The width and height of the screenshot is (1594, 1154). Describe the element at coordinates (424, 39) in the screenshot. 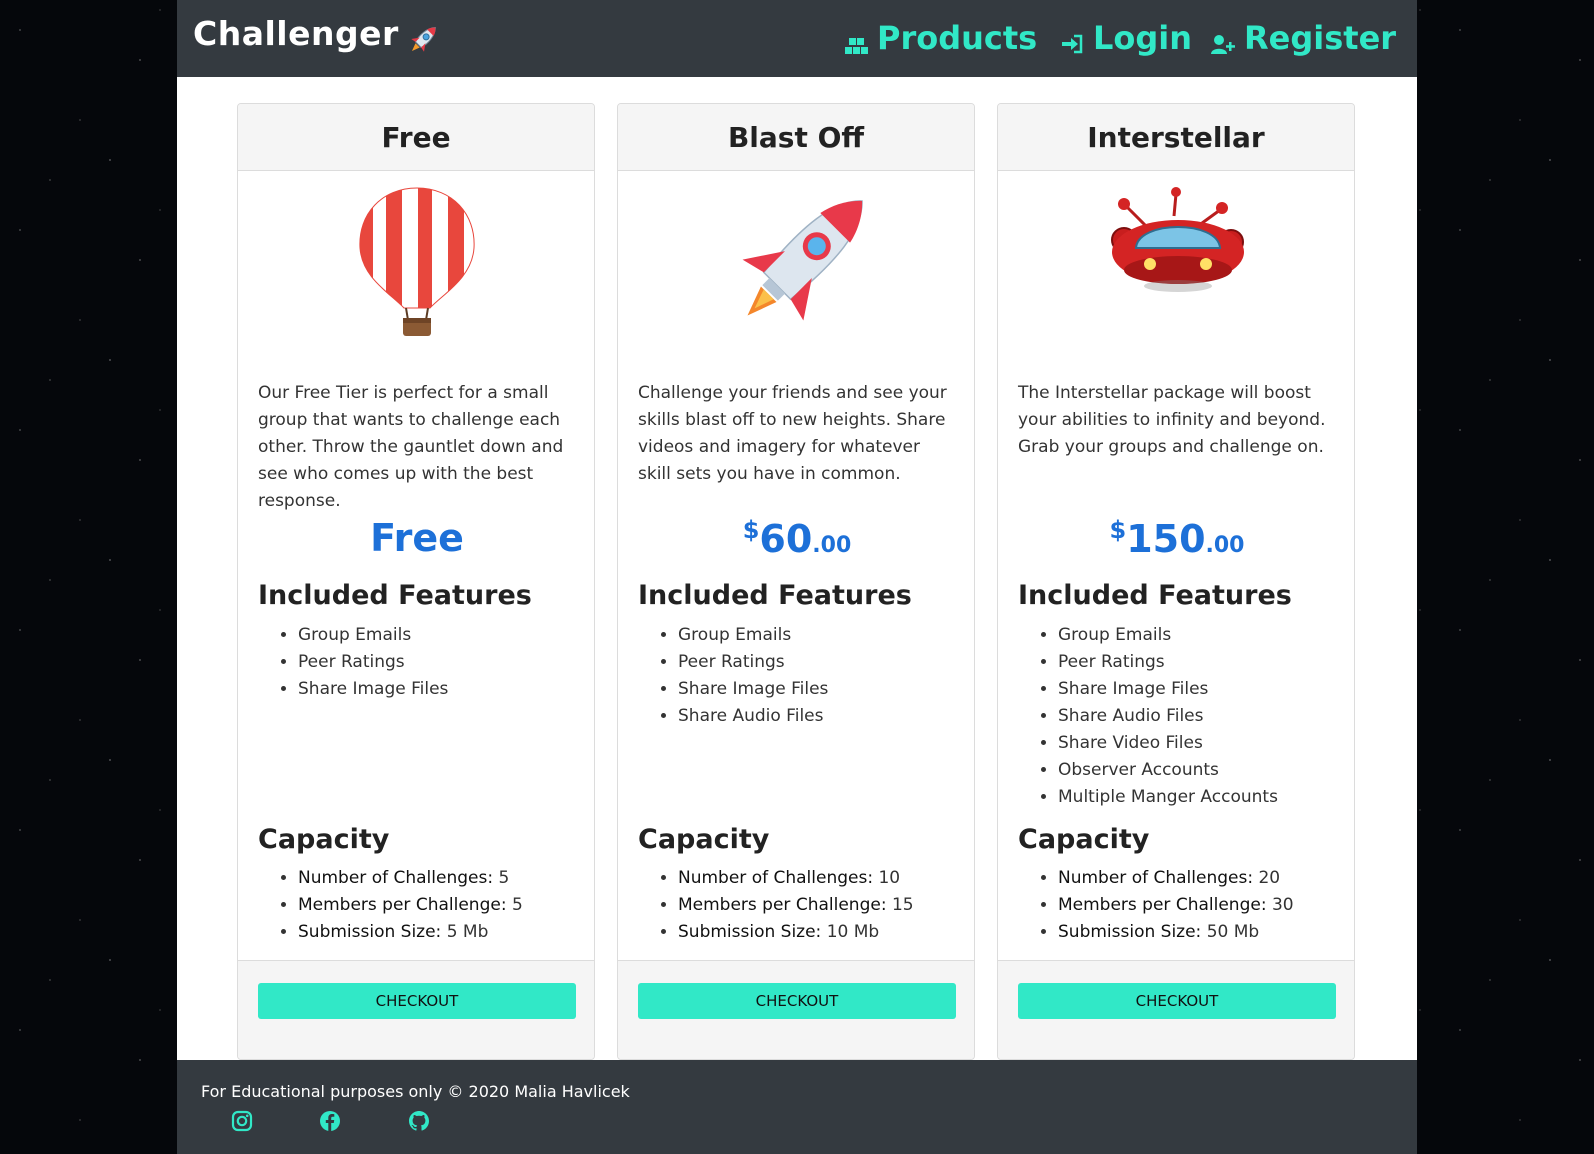

I see `rocket-icon` at that location.